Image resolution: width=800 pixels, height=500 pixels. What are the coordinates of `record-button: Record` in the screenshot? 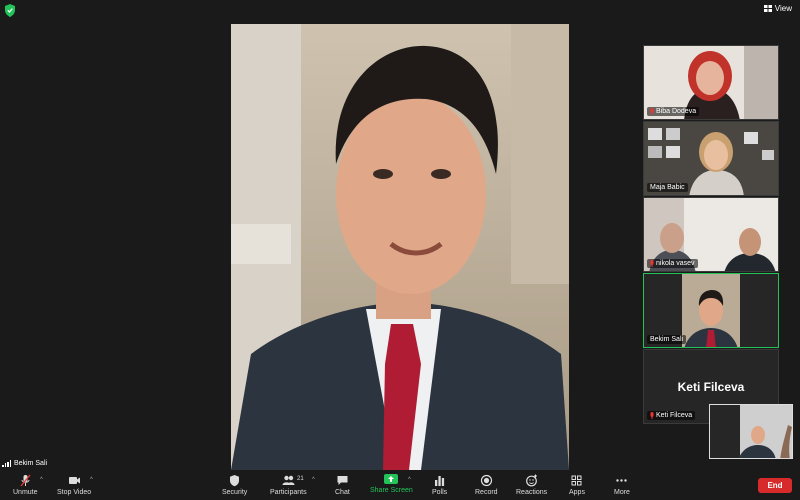 It's located at (486, 485).